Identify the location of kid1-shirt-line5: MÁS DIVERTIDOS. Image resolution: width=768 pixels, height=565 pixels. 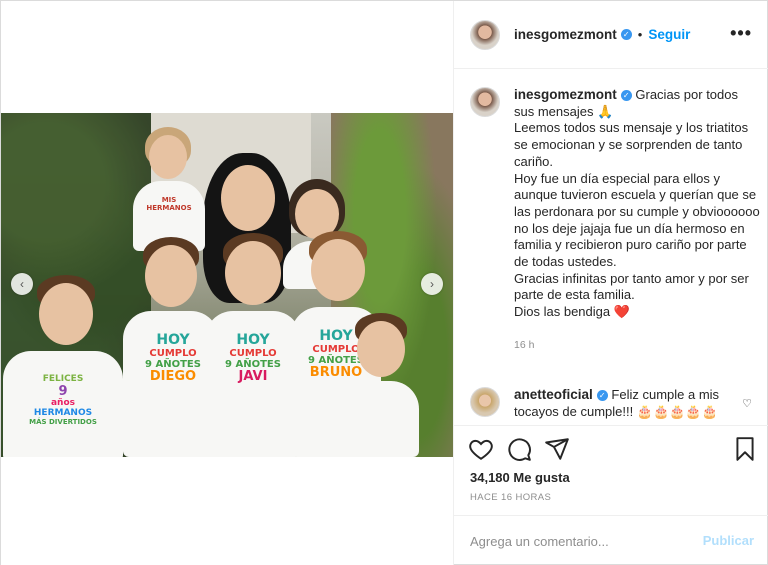
(63, 421).